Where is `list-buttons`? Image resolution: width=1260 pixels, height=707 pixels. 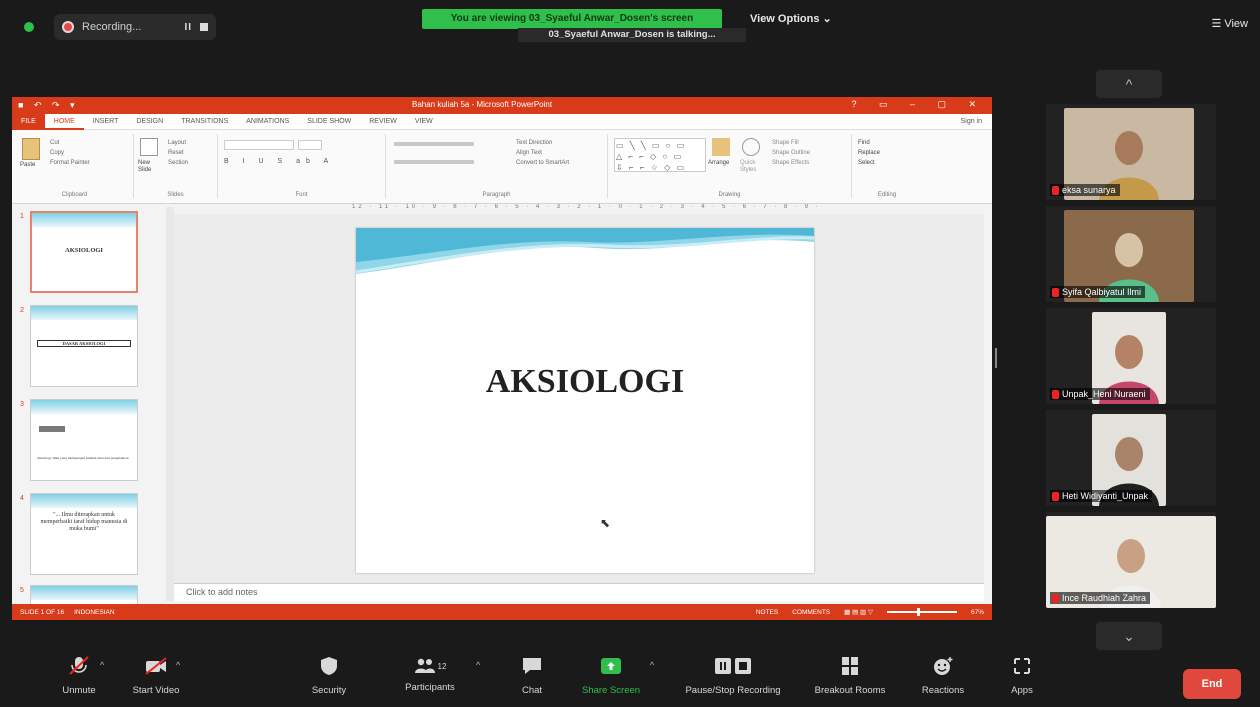
list-buttons is located at coordinates (434, 144).